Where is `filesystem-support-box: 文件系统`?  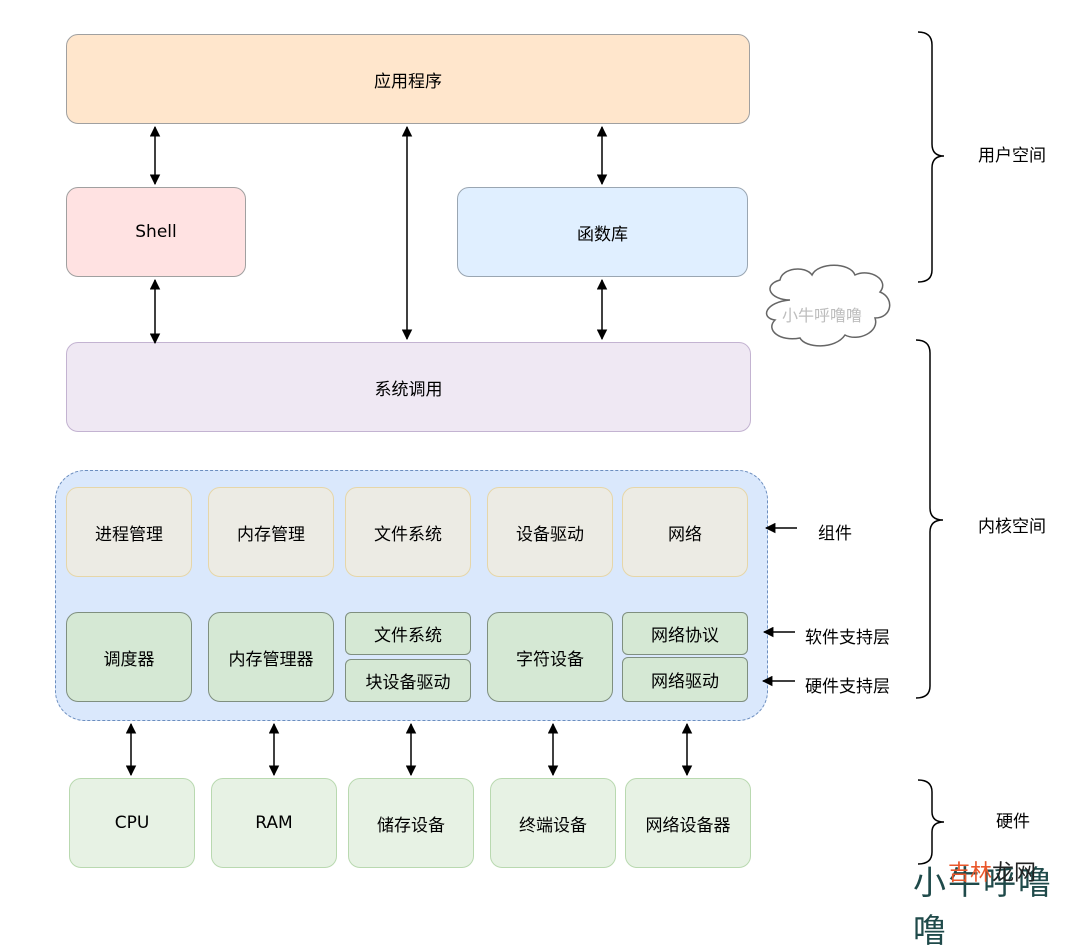 filesystem-support-box: 文件系统 is located at coordinates (408, 633).